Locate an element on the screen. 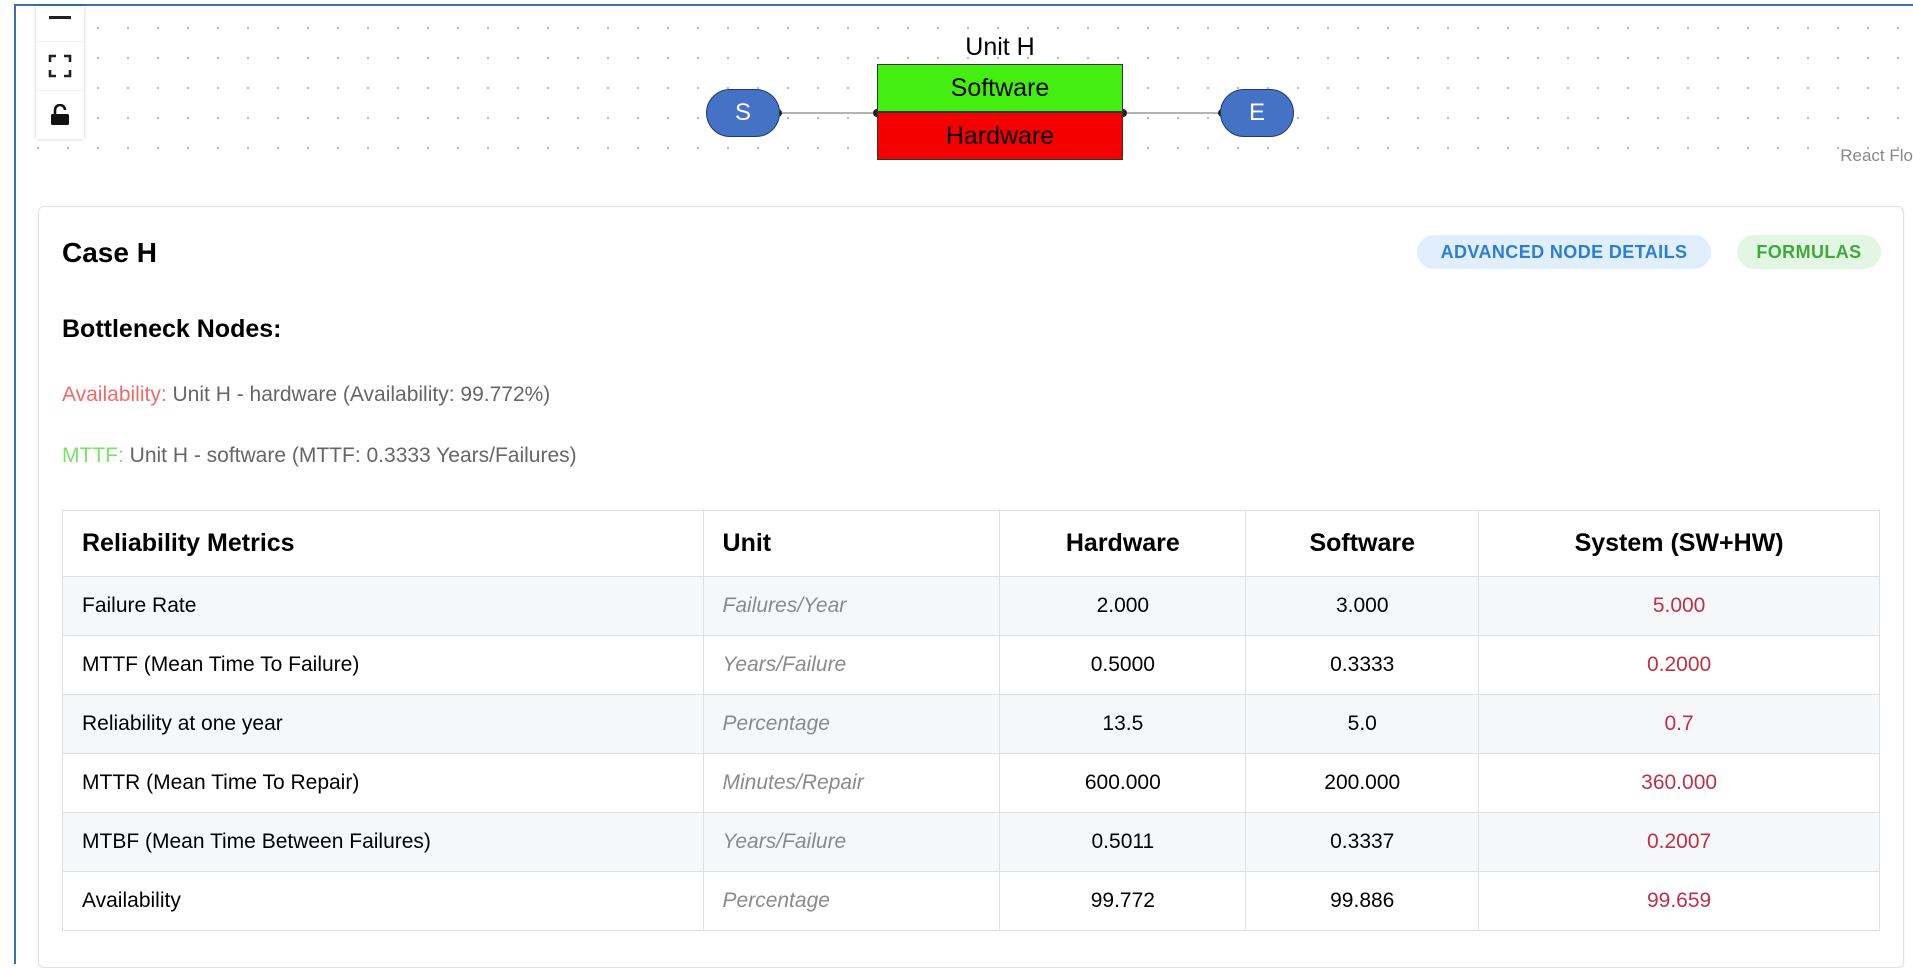 The height and width of the screenshot is (968, 1913). hardware-cell: 13.5 is located at coordinates (1123, 724).